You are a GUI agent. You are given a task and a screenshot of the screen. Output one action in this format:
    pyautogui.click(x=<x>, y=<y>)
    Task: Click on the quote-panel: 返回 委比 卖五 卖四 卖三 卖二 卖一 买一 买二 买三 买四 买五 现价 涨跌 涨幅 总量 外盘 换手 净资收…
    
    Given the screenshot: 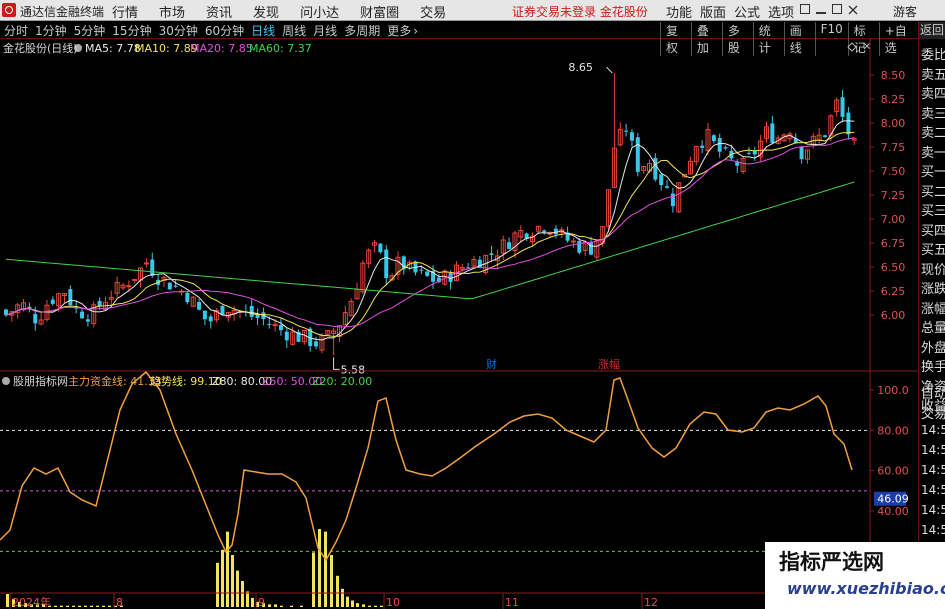 What is the action you would take?
    pyautogui.click(x=931, y=315)
    